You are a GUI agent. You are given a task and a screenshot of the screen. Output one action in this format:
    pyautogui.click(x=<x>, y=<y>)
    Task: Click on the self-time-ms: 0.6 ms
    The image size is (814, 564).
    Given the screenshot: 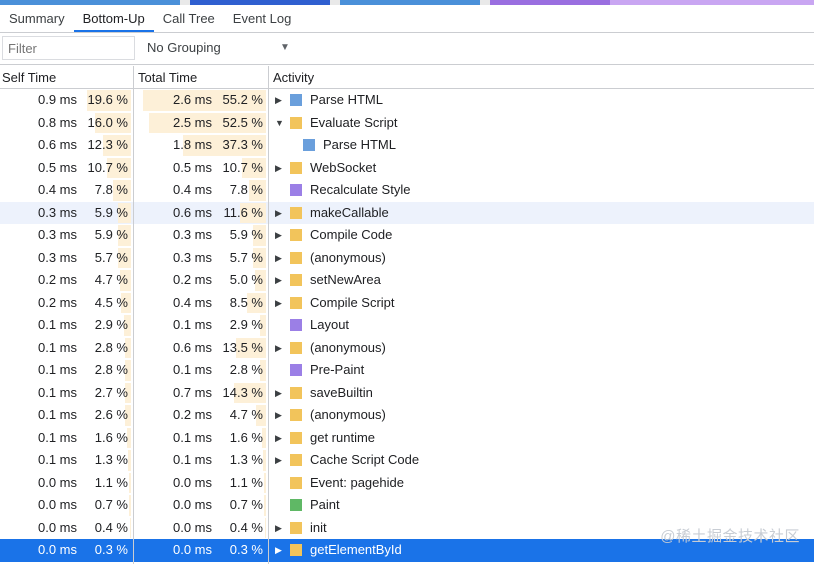 What is the action you would take?
    pyautogui.click(x=57, y=144)
    